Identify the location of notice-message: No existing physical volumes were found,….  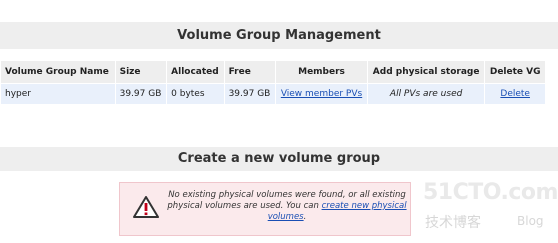
(287, 206).